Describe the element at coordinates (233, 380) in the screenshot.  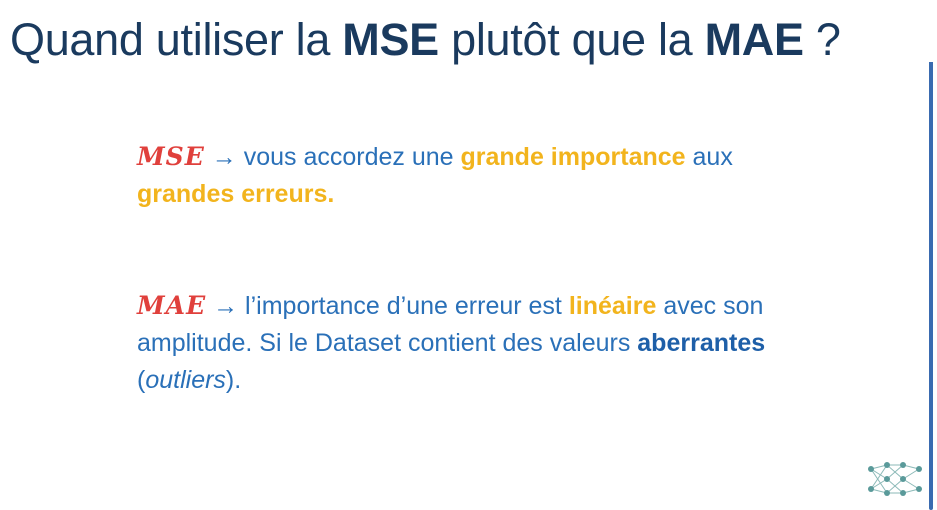
I see `mae-text-4: ).` at that location.